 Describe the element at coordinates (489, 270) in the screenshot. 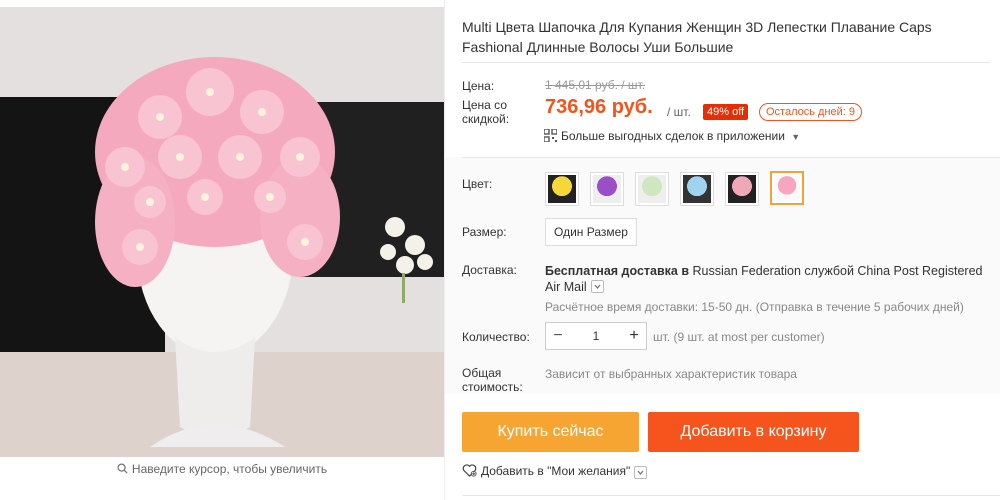

I see `shipping-label: Доставка:` at that location.